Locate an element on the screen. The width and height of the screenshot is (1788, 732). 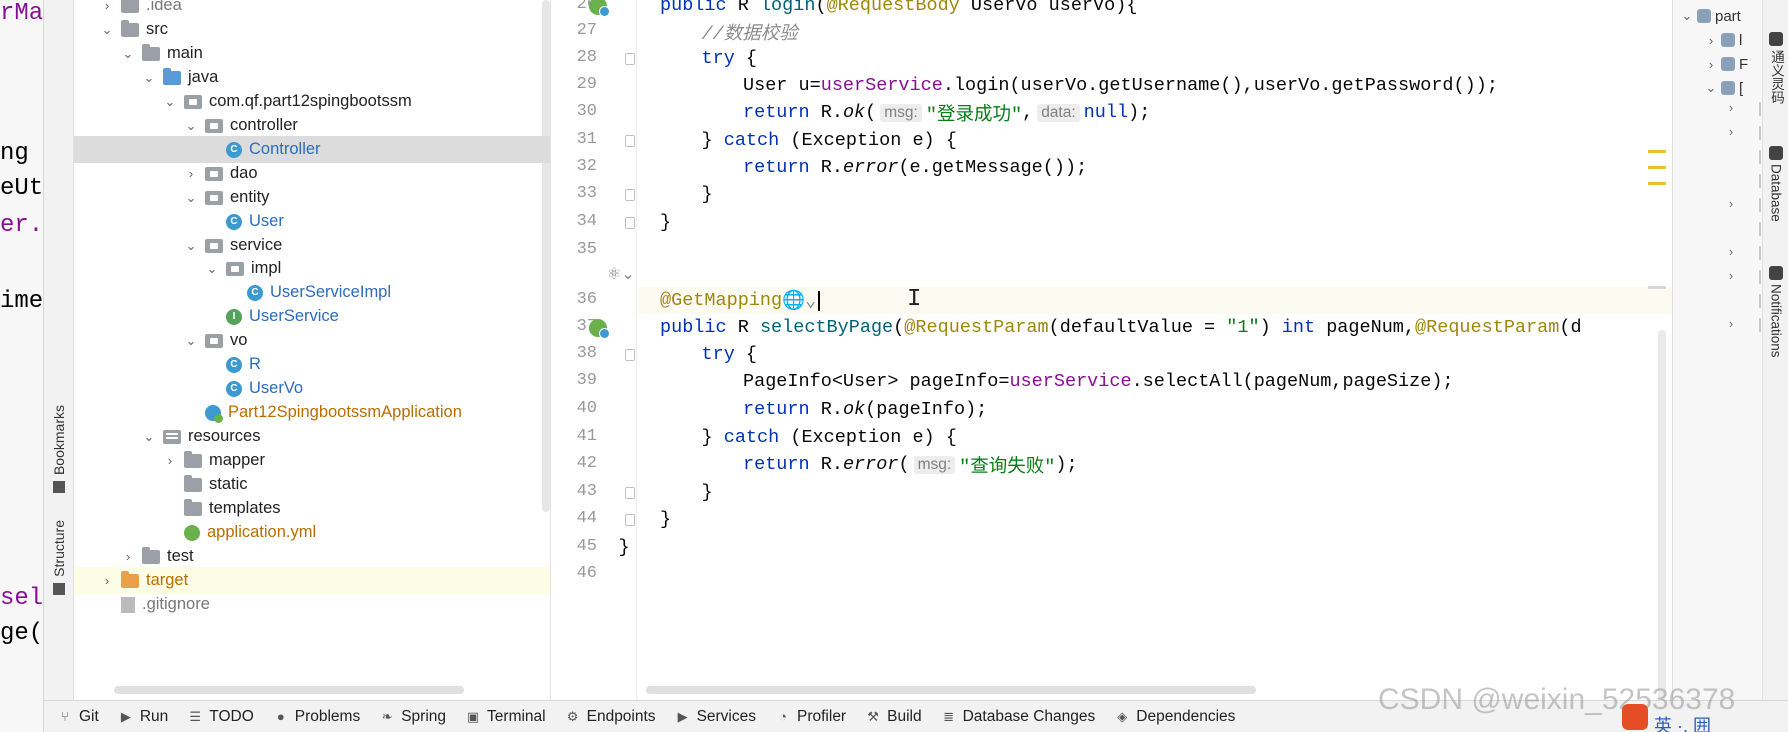
code-line: return R. ok (pageInfo); is located at coordinates (865, 409).